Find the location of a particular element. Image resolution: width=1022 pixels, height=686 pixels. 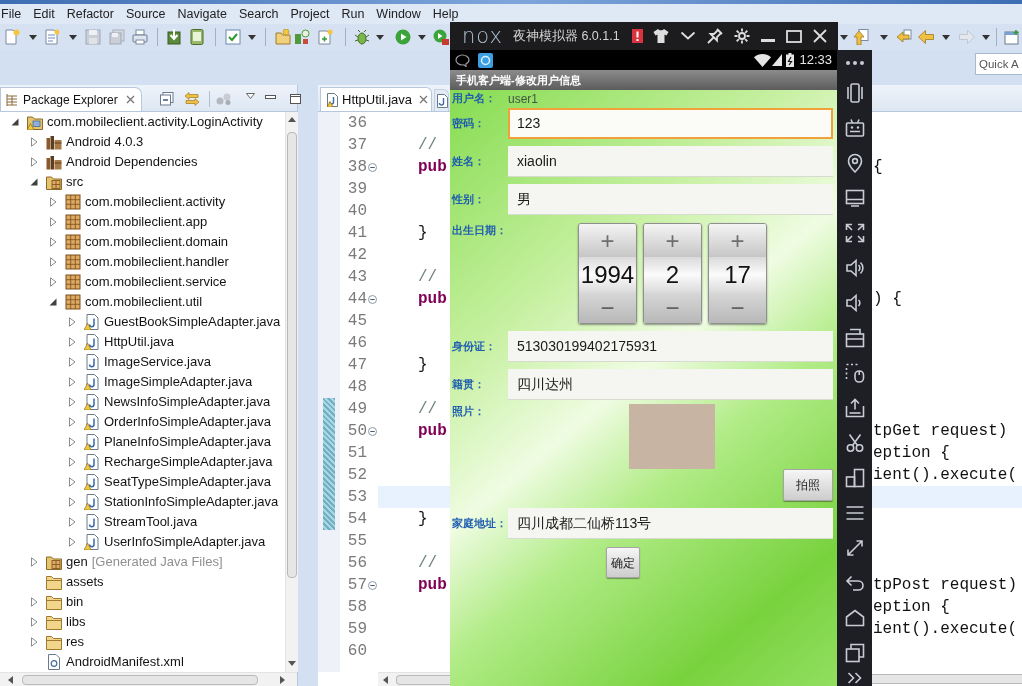

speaker-loud-icon is located at coordinates (854, 267).